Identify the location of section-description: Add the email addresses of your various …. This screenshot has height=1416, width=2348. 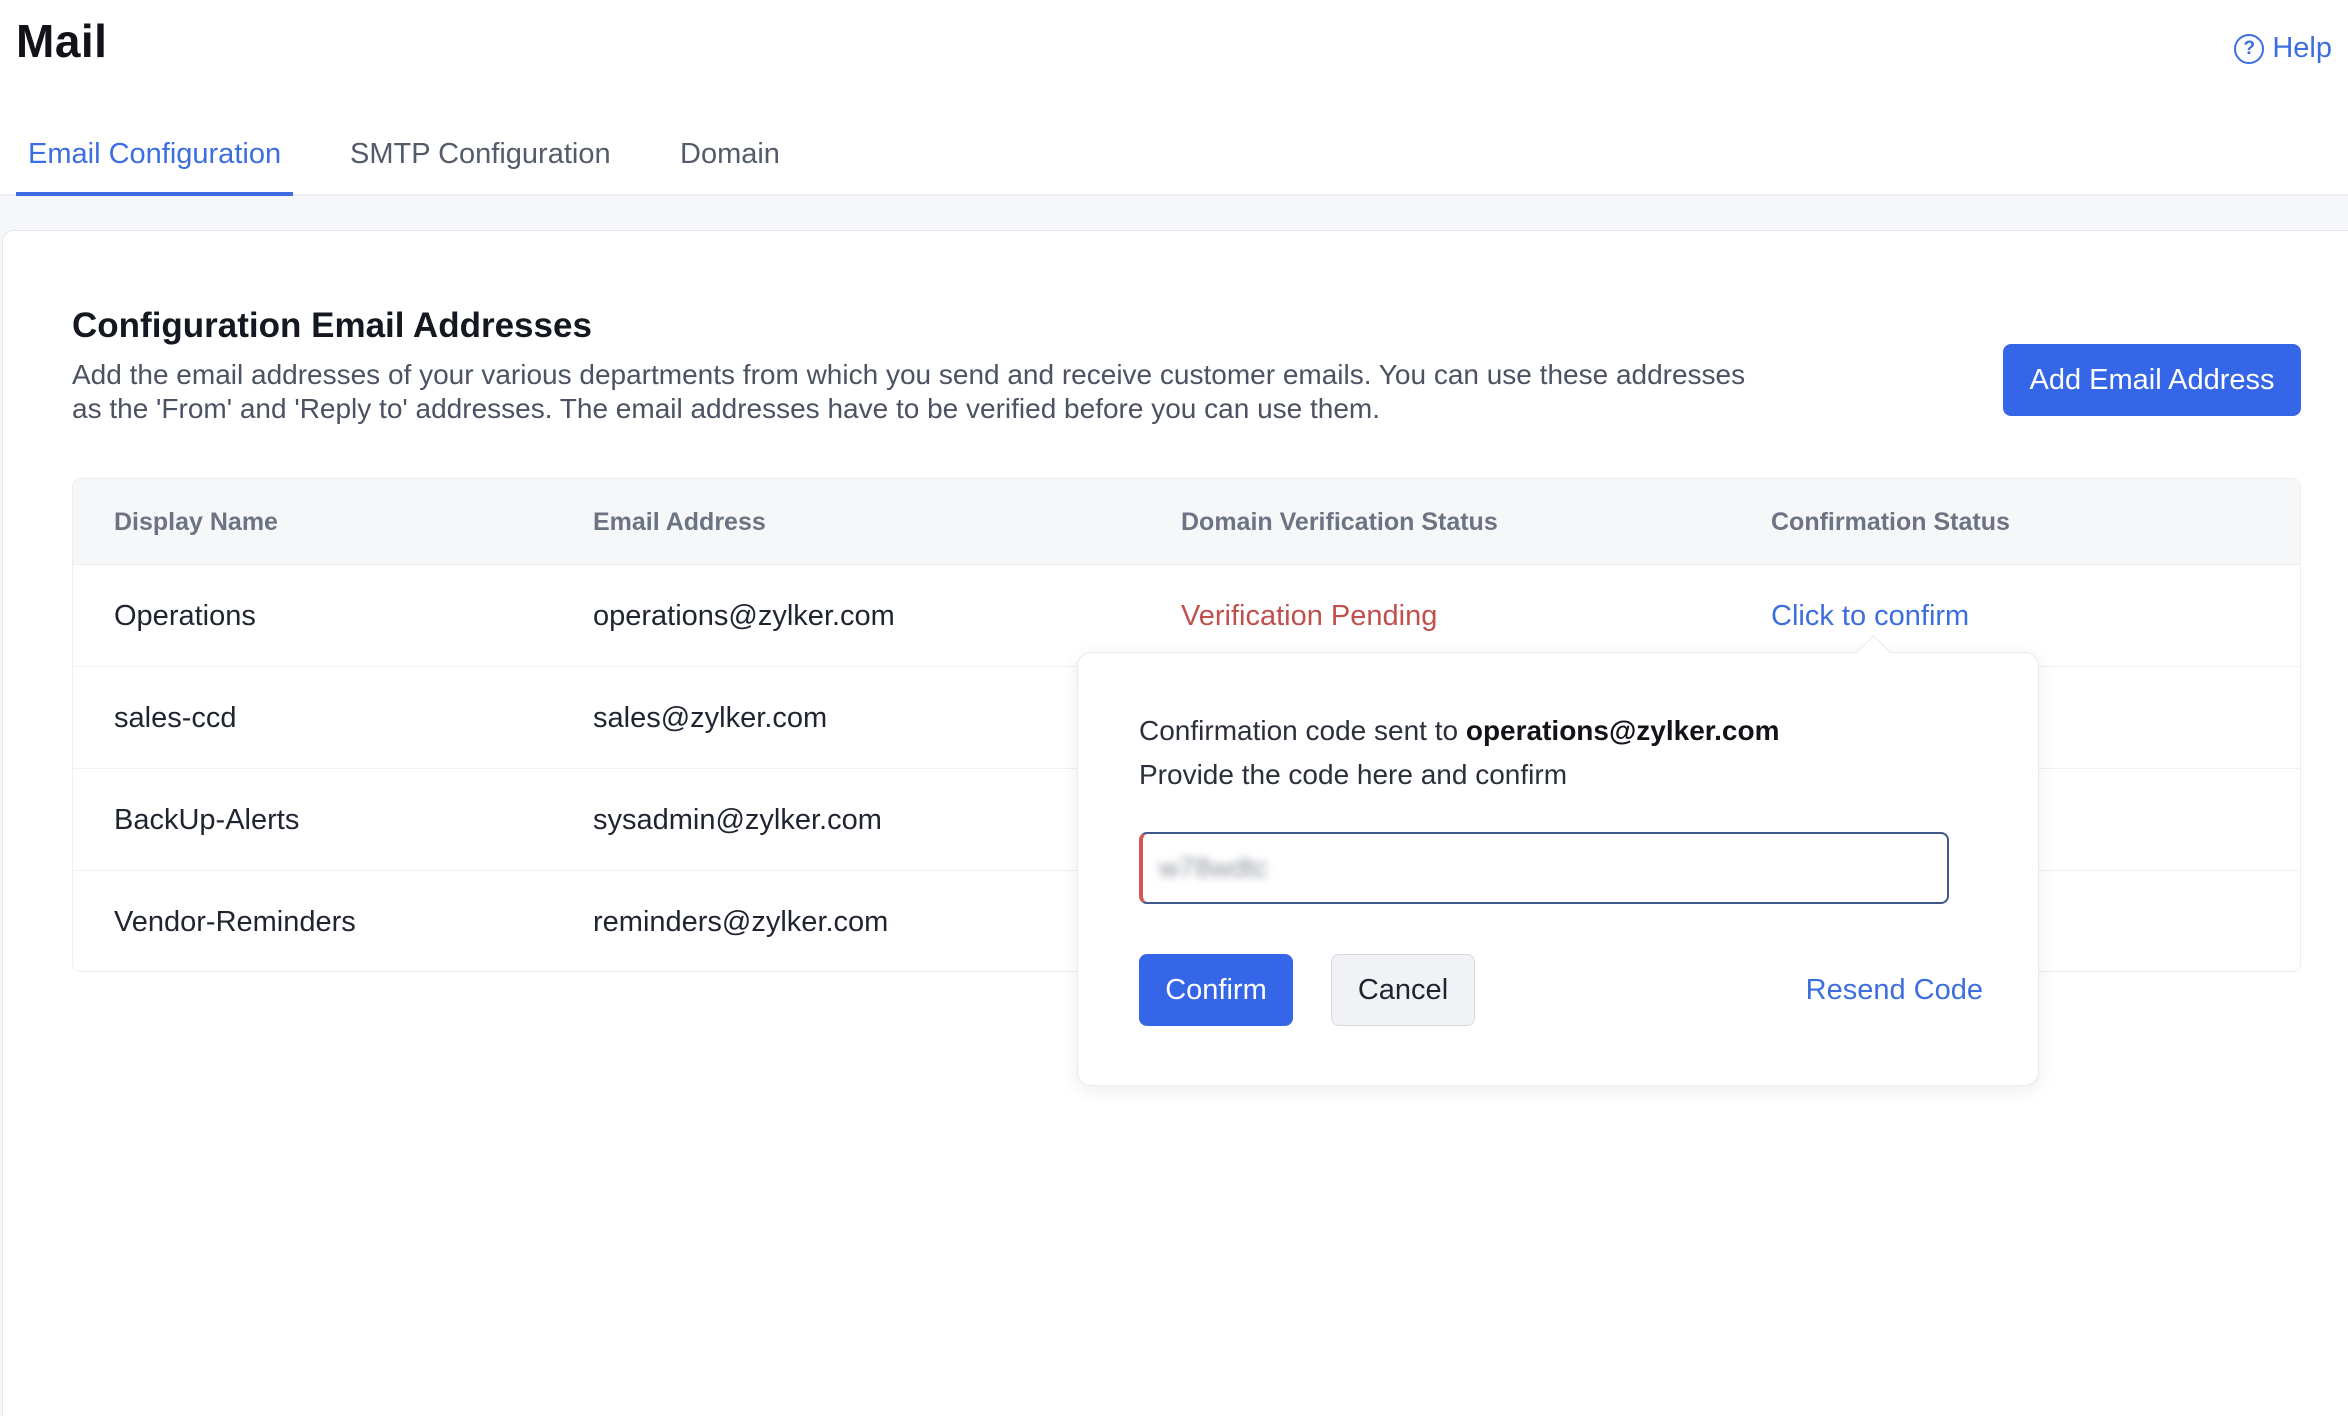
(909, 391).